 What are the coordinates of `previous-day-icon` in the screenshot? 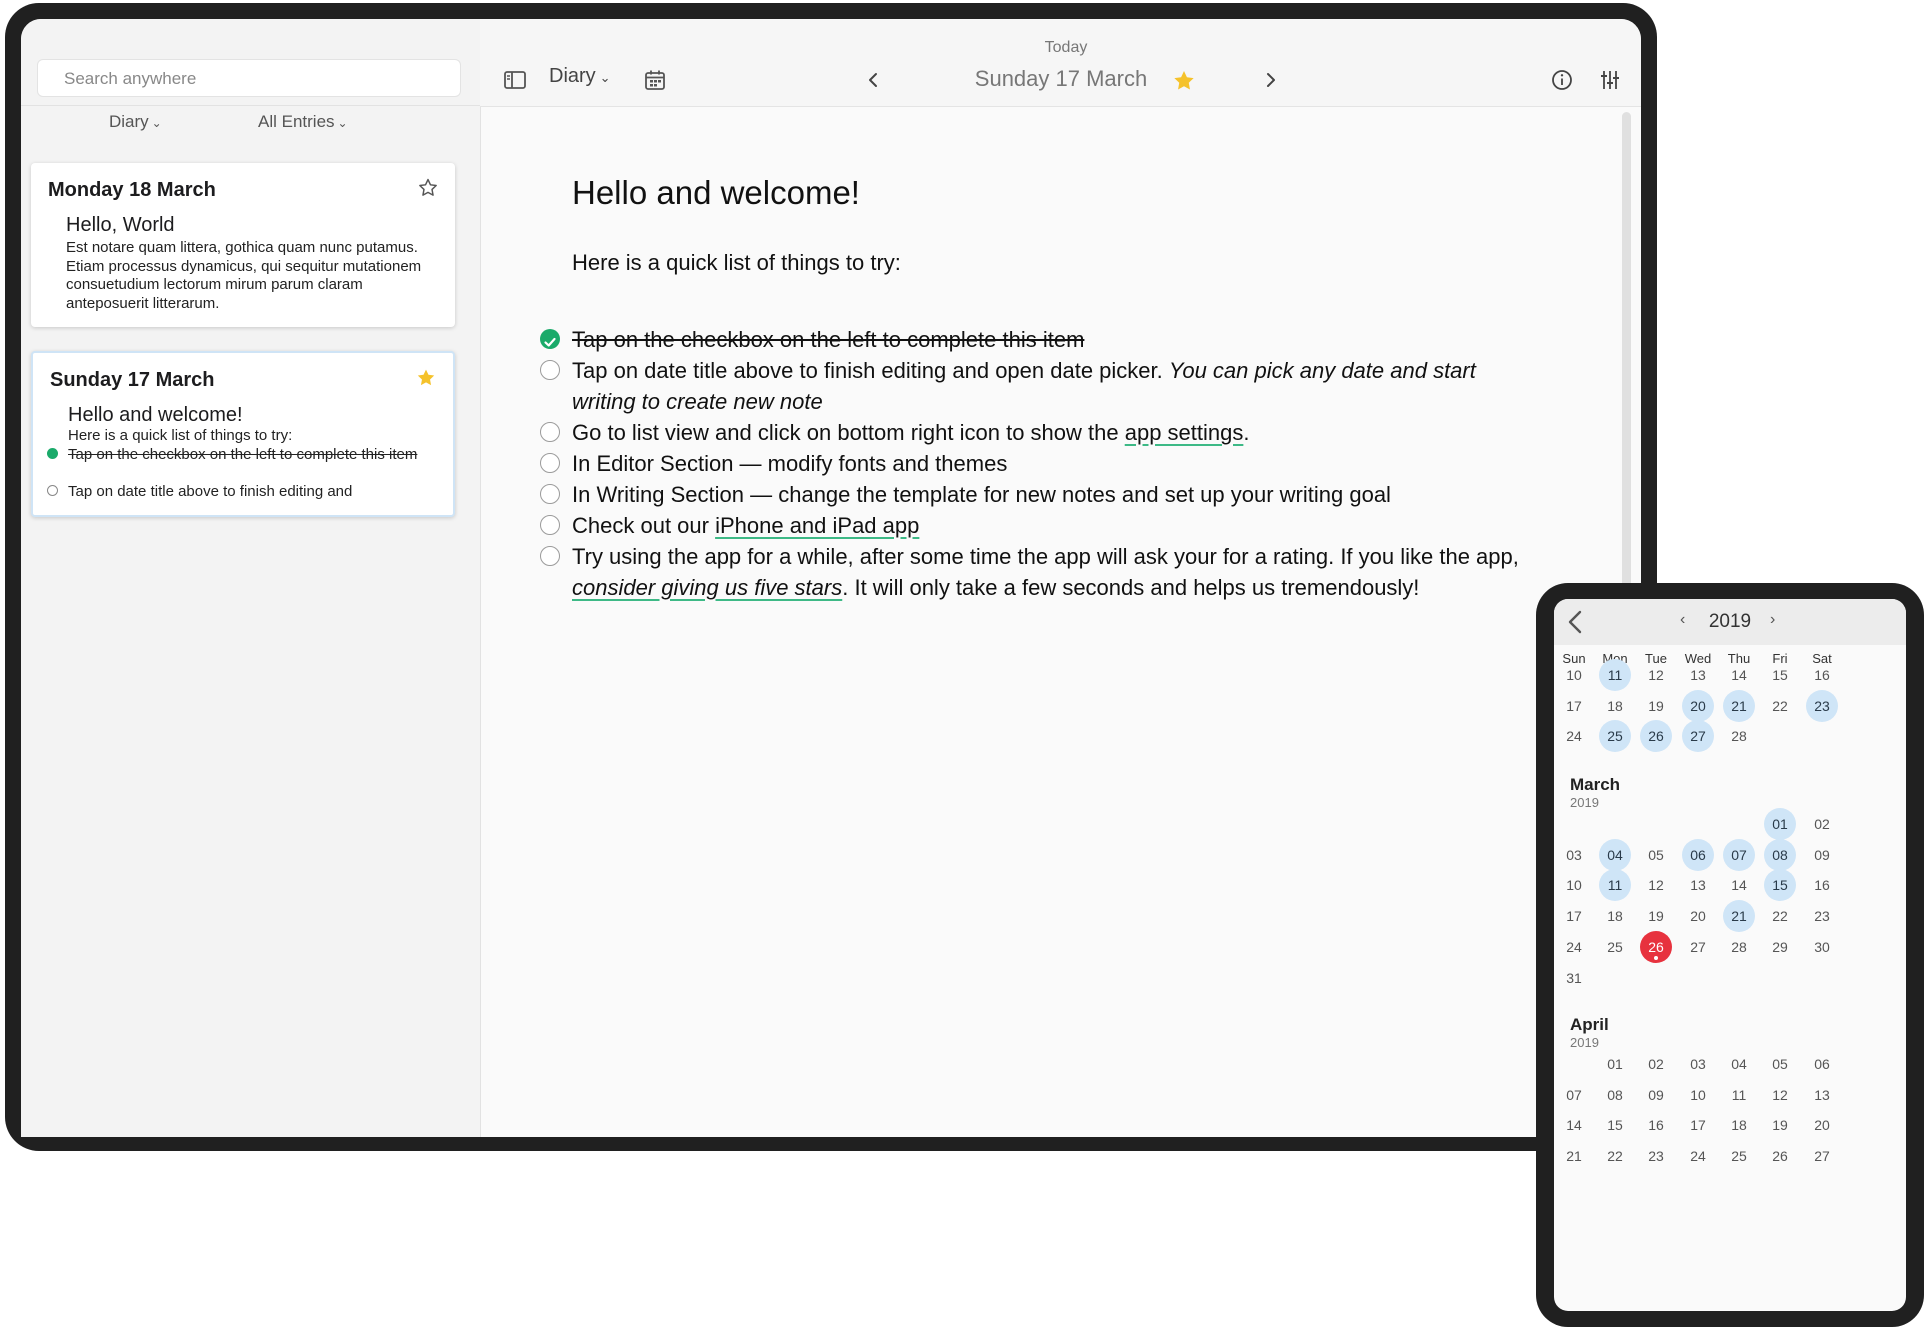 It's located at (874, 80).